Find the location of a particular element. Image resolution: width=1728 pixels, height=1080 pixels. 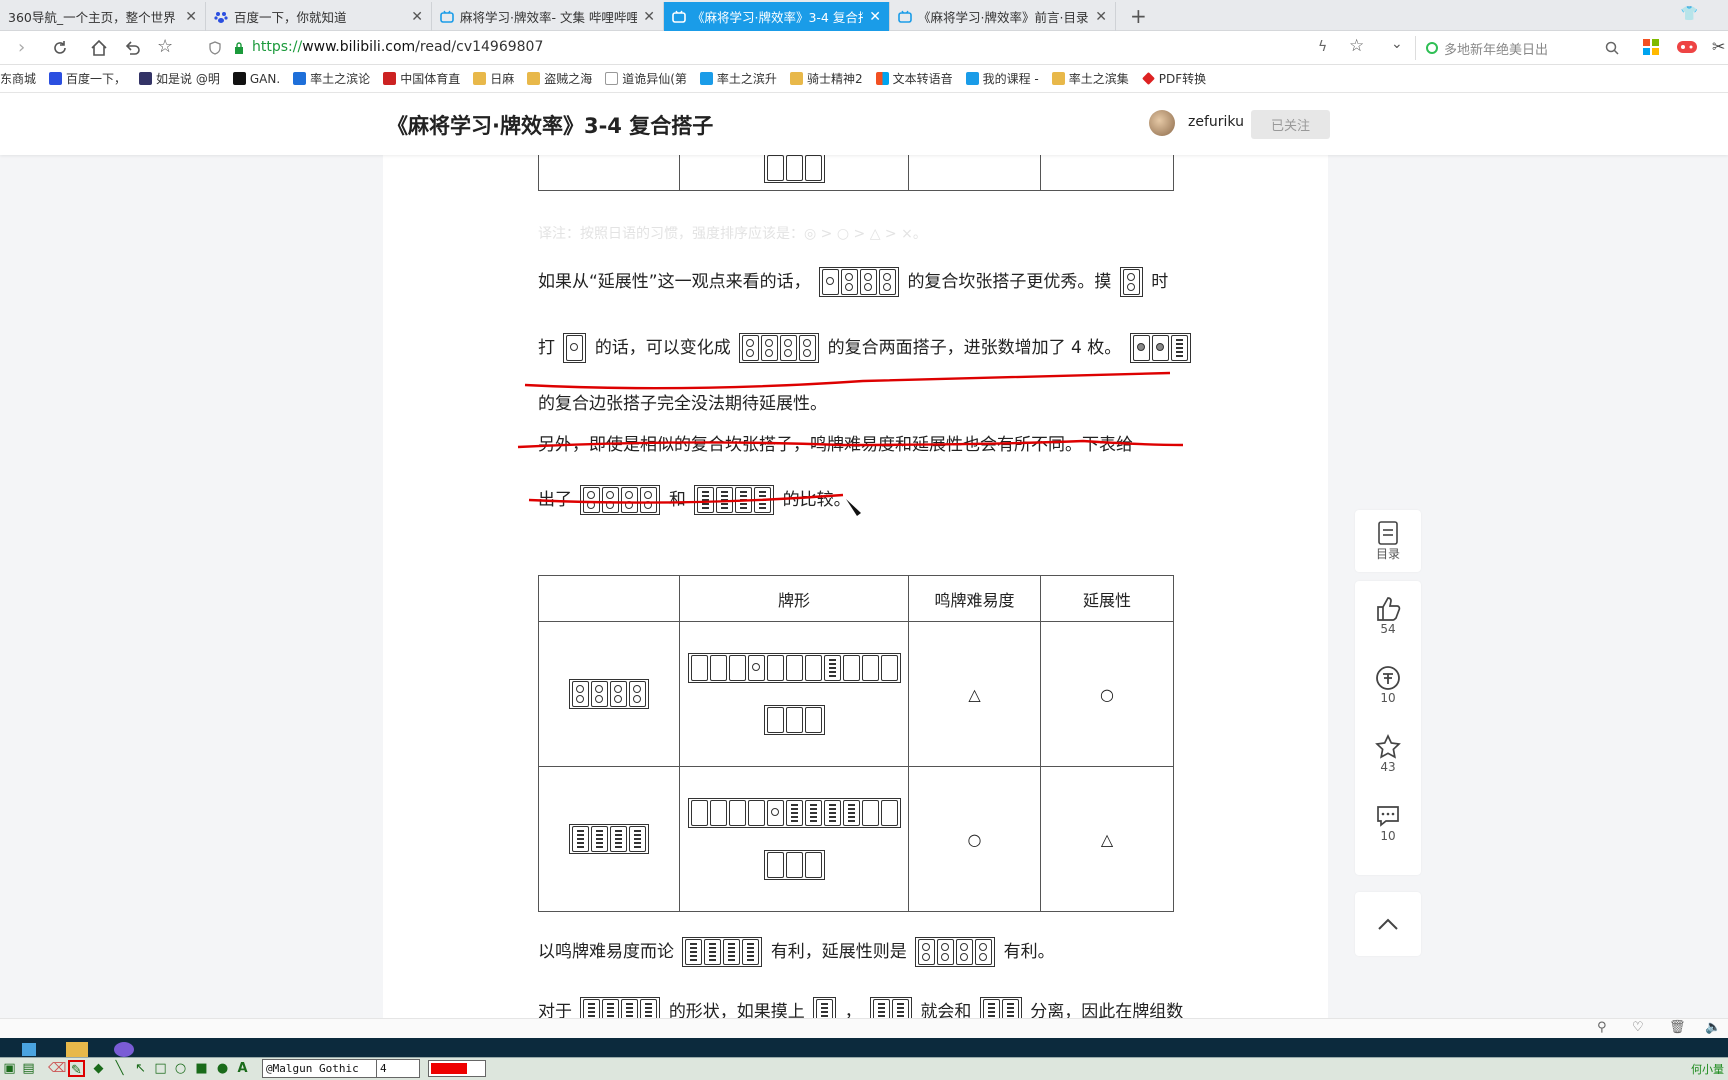

apps-icon is located at coordinates (1651, 47).